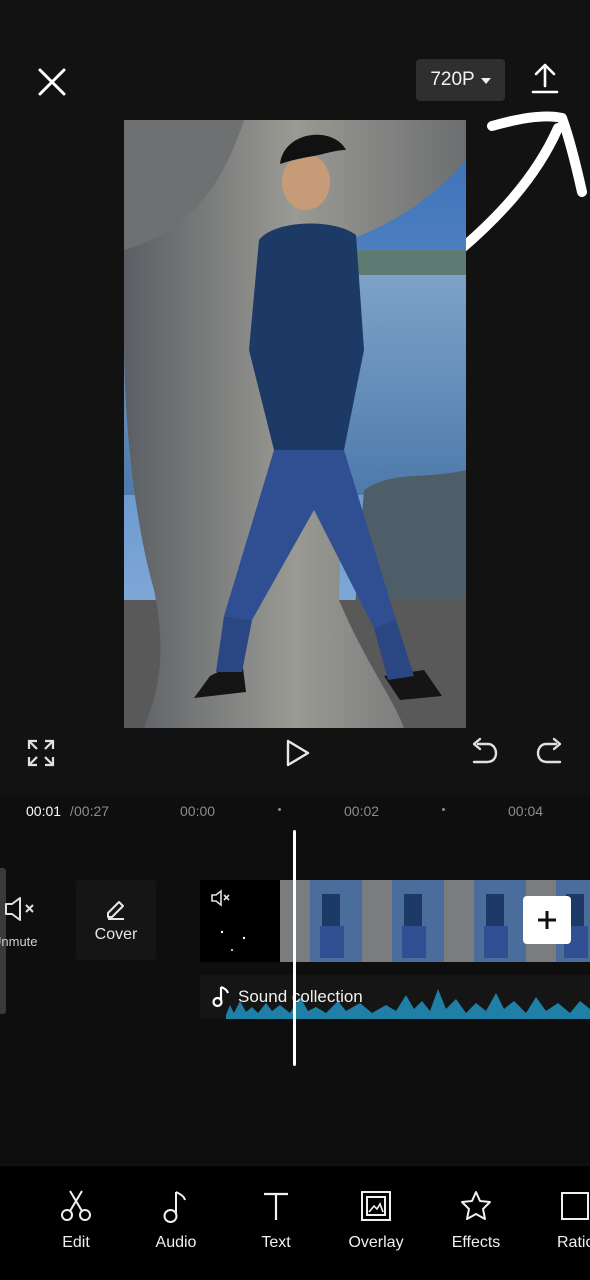 This screenshot has width=590, height=1280. I want to click on speaker-muted-icon, so click(19, 909).